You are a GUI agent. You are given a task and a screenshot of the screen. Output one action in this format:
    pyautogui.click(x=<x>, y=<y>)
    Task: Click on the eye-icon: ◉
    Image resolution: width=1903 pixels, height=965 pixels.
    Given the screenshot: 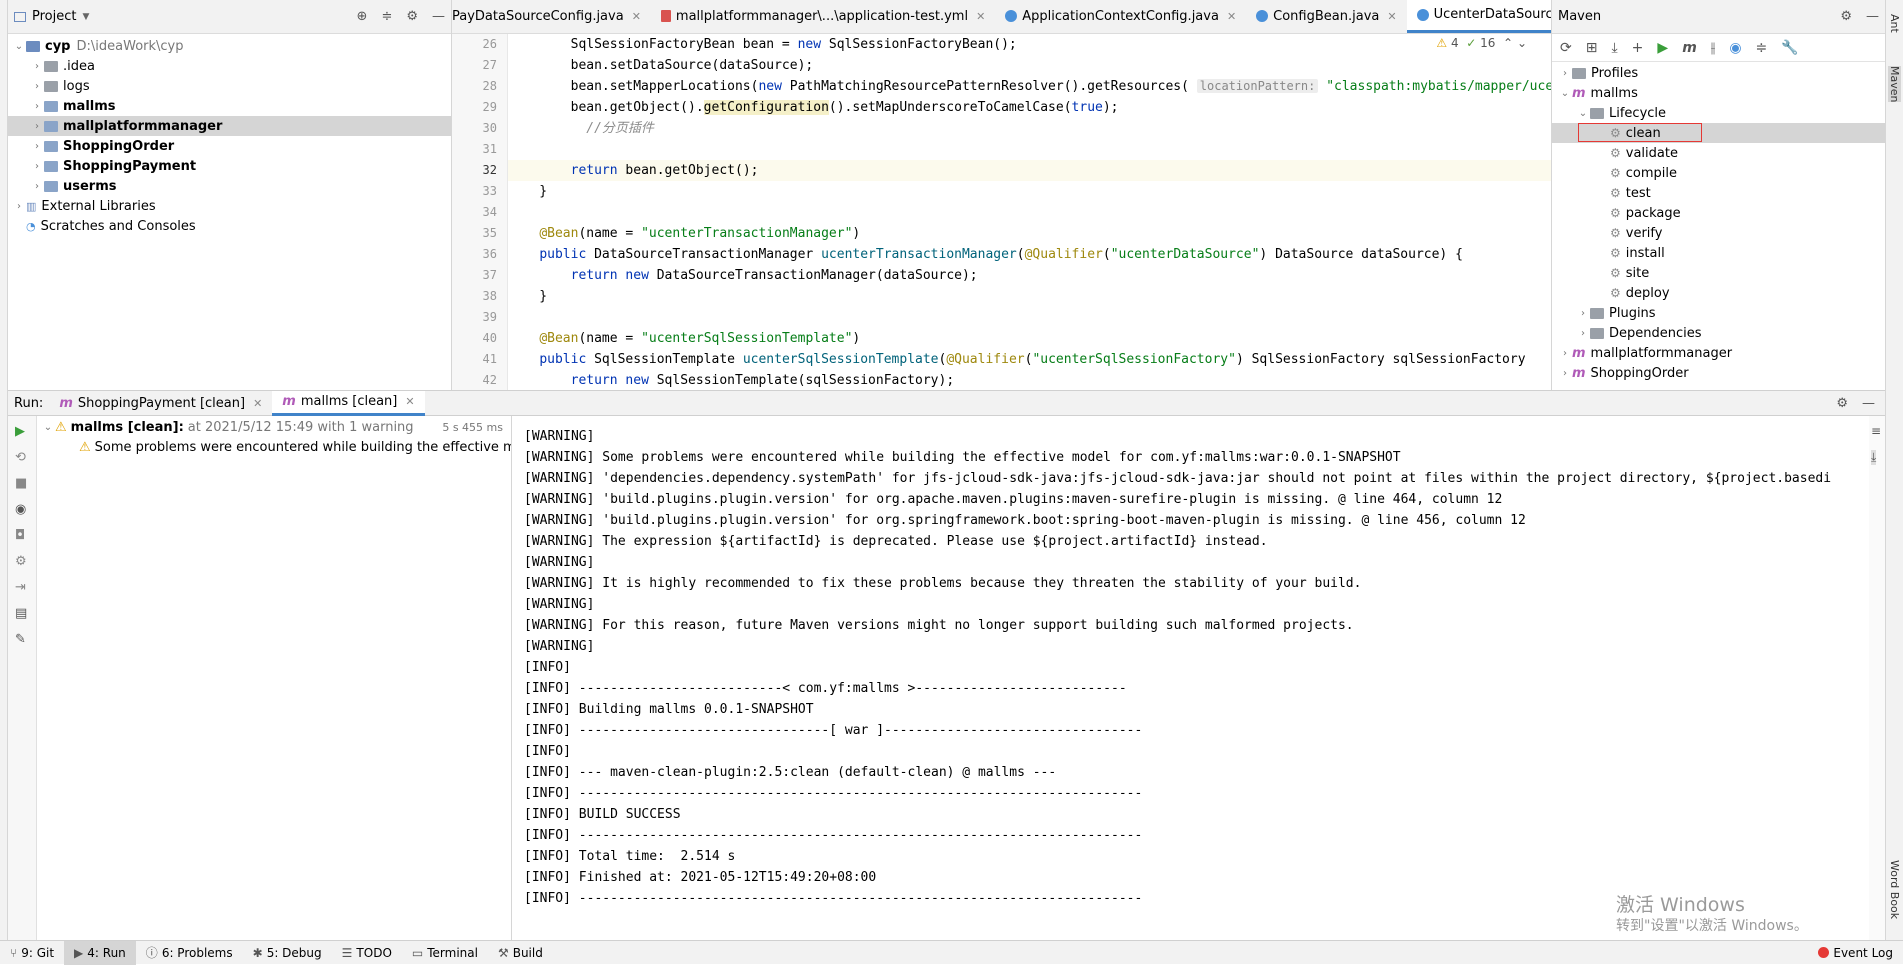 What is the action you would take?
    pyautogui.click(x=20, y=509)
    